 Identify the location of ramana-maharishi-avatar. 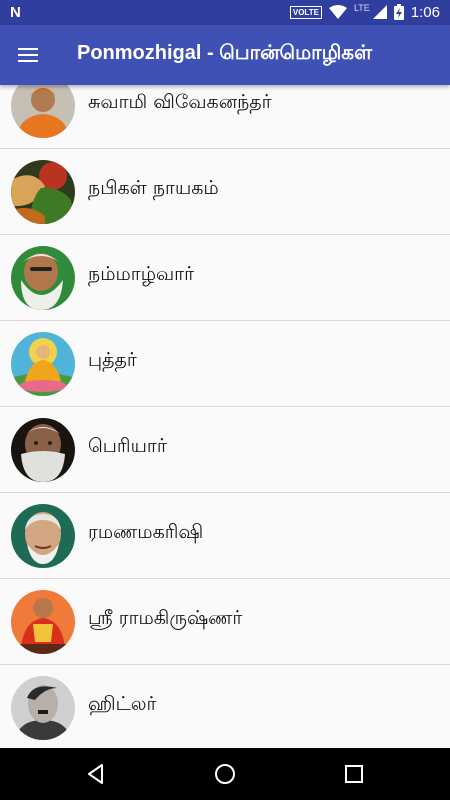
(43, 536).